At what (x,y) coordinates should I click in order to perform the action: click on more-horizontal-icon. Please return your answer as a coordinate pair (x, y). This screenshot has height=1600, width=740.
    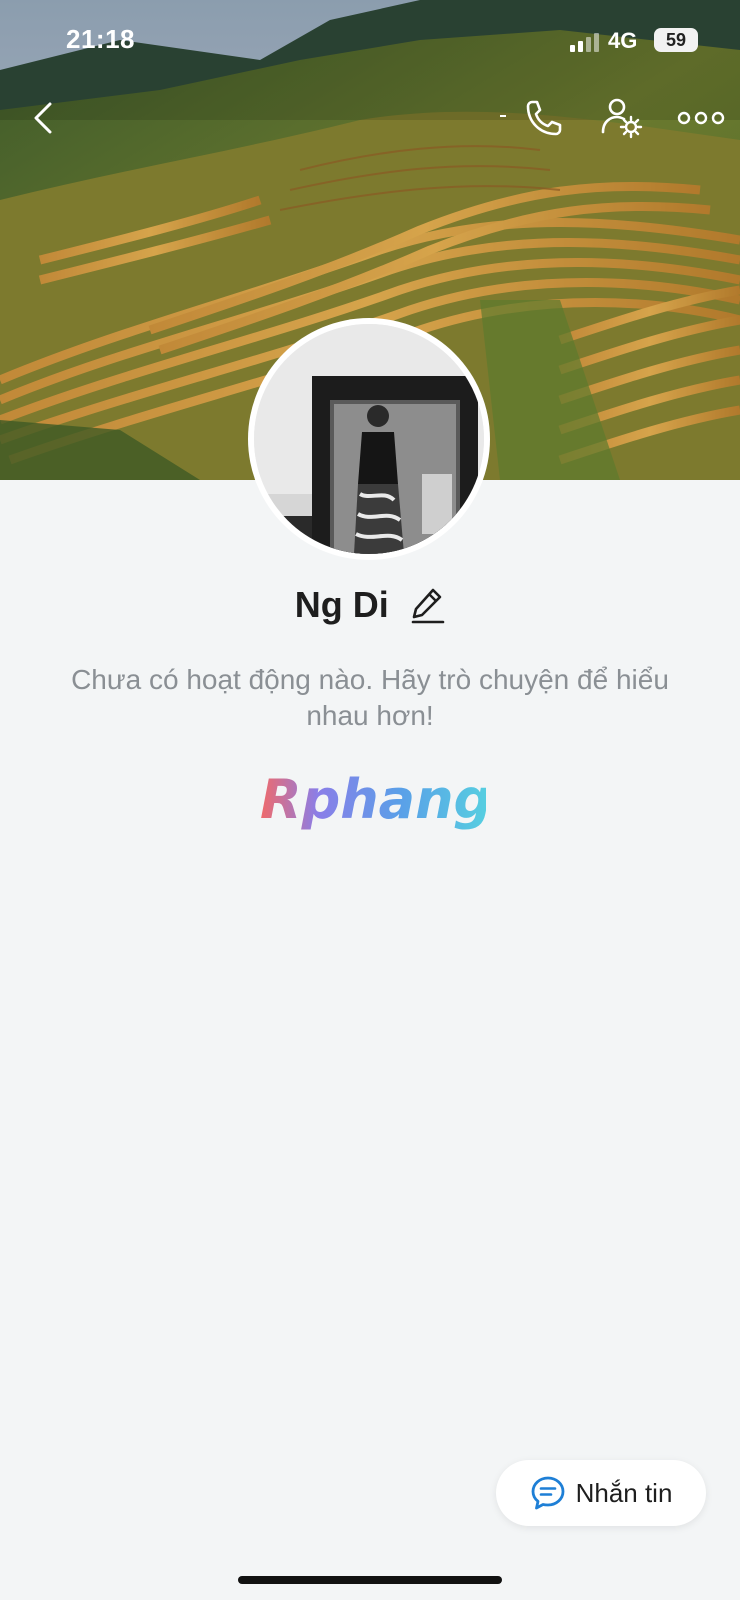
    Looking at the image, I should click on (701, 118).